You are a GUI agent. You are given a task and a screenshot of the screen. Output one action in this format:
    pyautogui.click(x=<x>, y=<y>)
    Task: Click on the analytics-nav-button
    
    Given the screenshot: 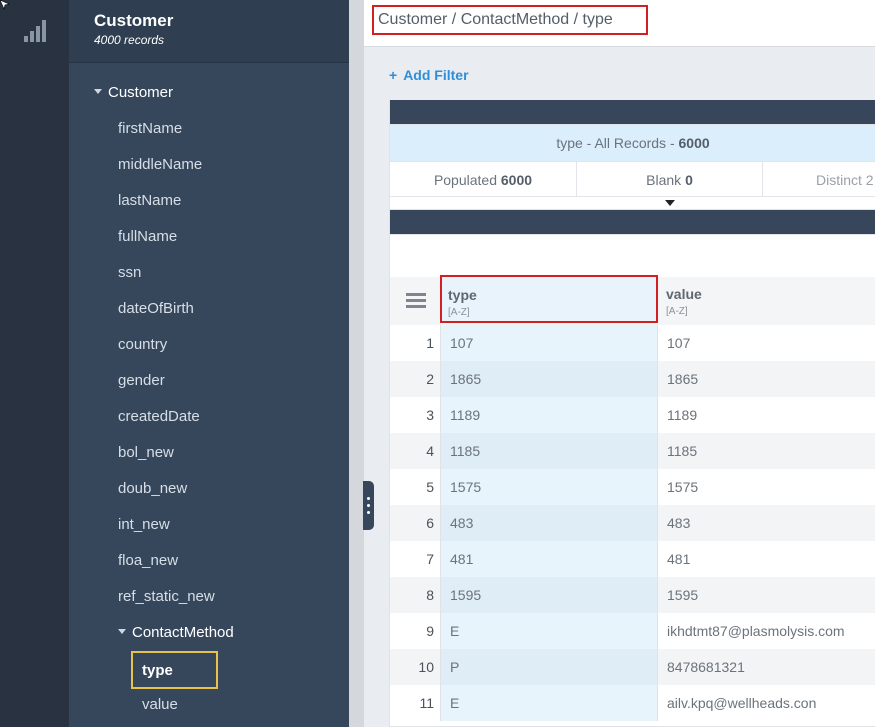 What is the action you would take?
    pyautogui.click(x=34, y=31)
    